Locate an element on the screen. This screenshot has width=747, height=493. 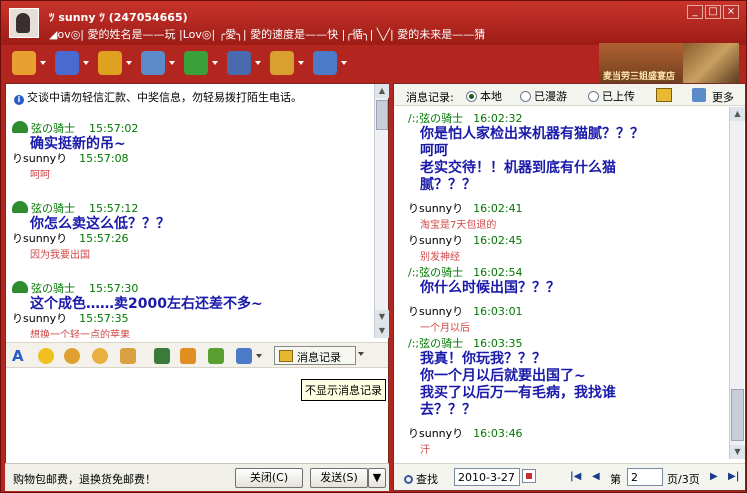
font-icon: A is located at coordinates (20, 356).